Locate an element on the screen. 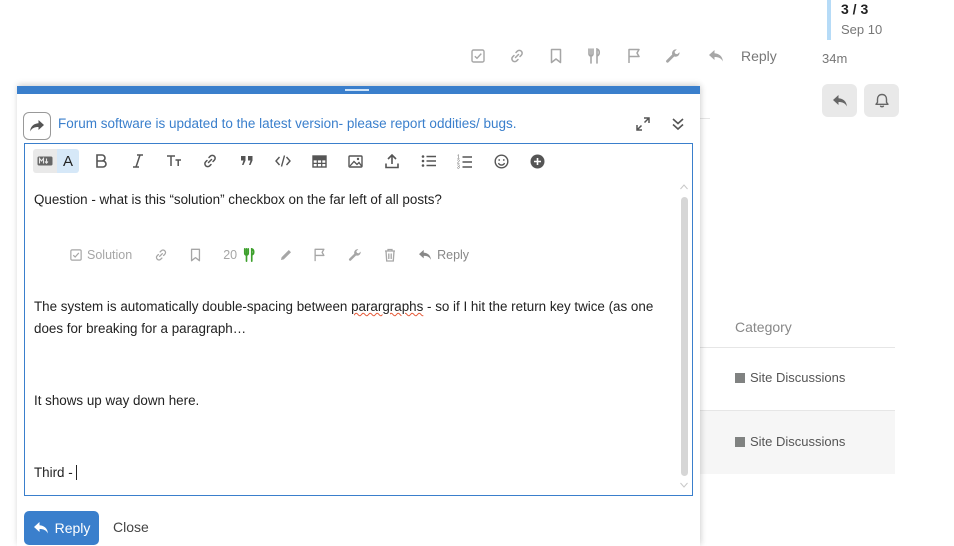  timeline-count: 3 / 3 is located at coordinates (855, 9).